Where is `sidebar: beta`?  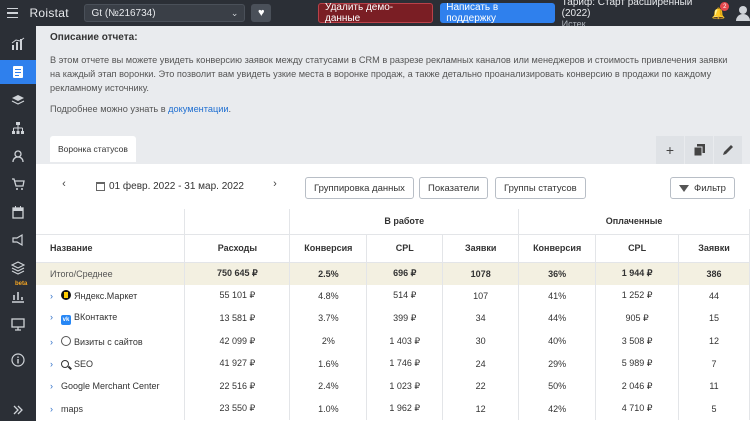 sidebar: beta is located at coordinates (18, 223).